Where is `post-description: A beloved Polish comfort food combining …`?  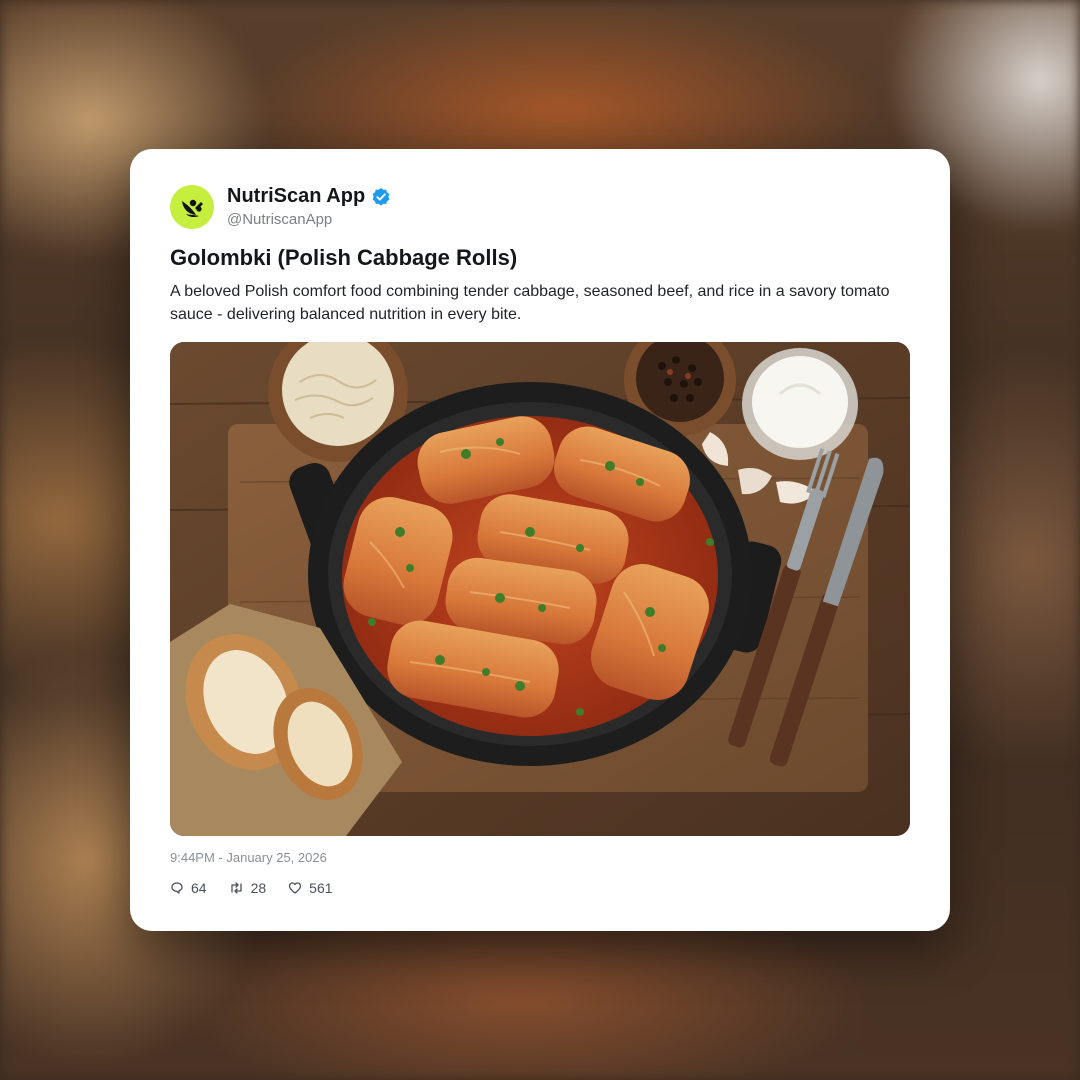 post-description: A beloved Polish comfort food combining … is located at coordinates (530, 303).